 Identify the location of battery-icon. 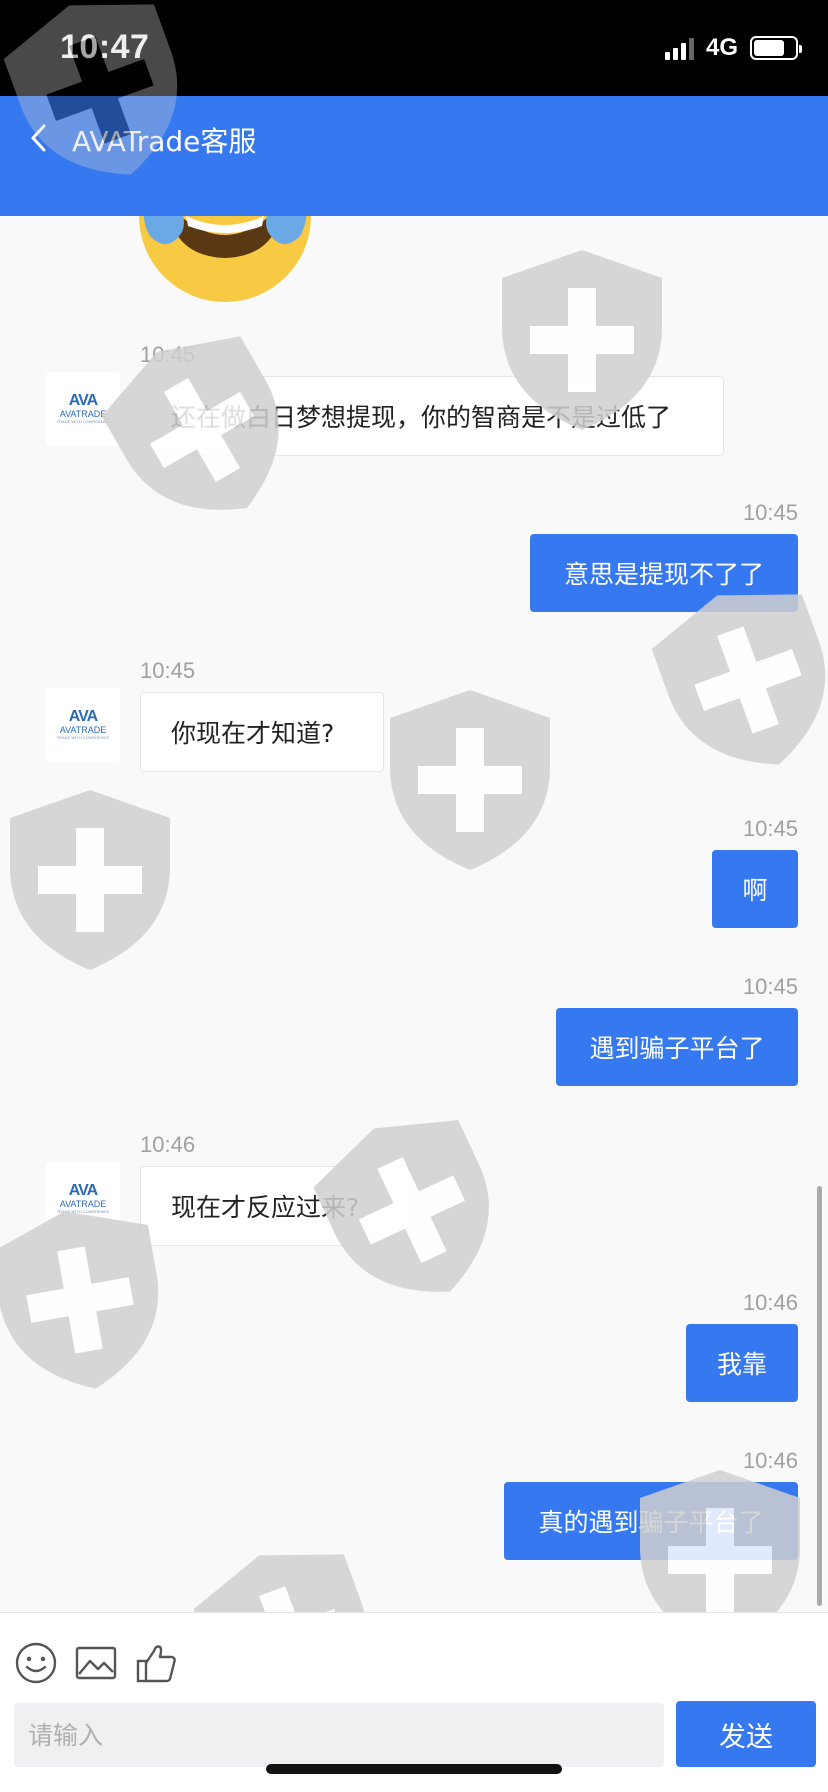
(776, 48).